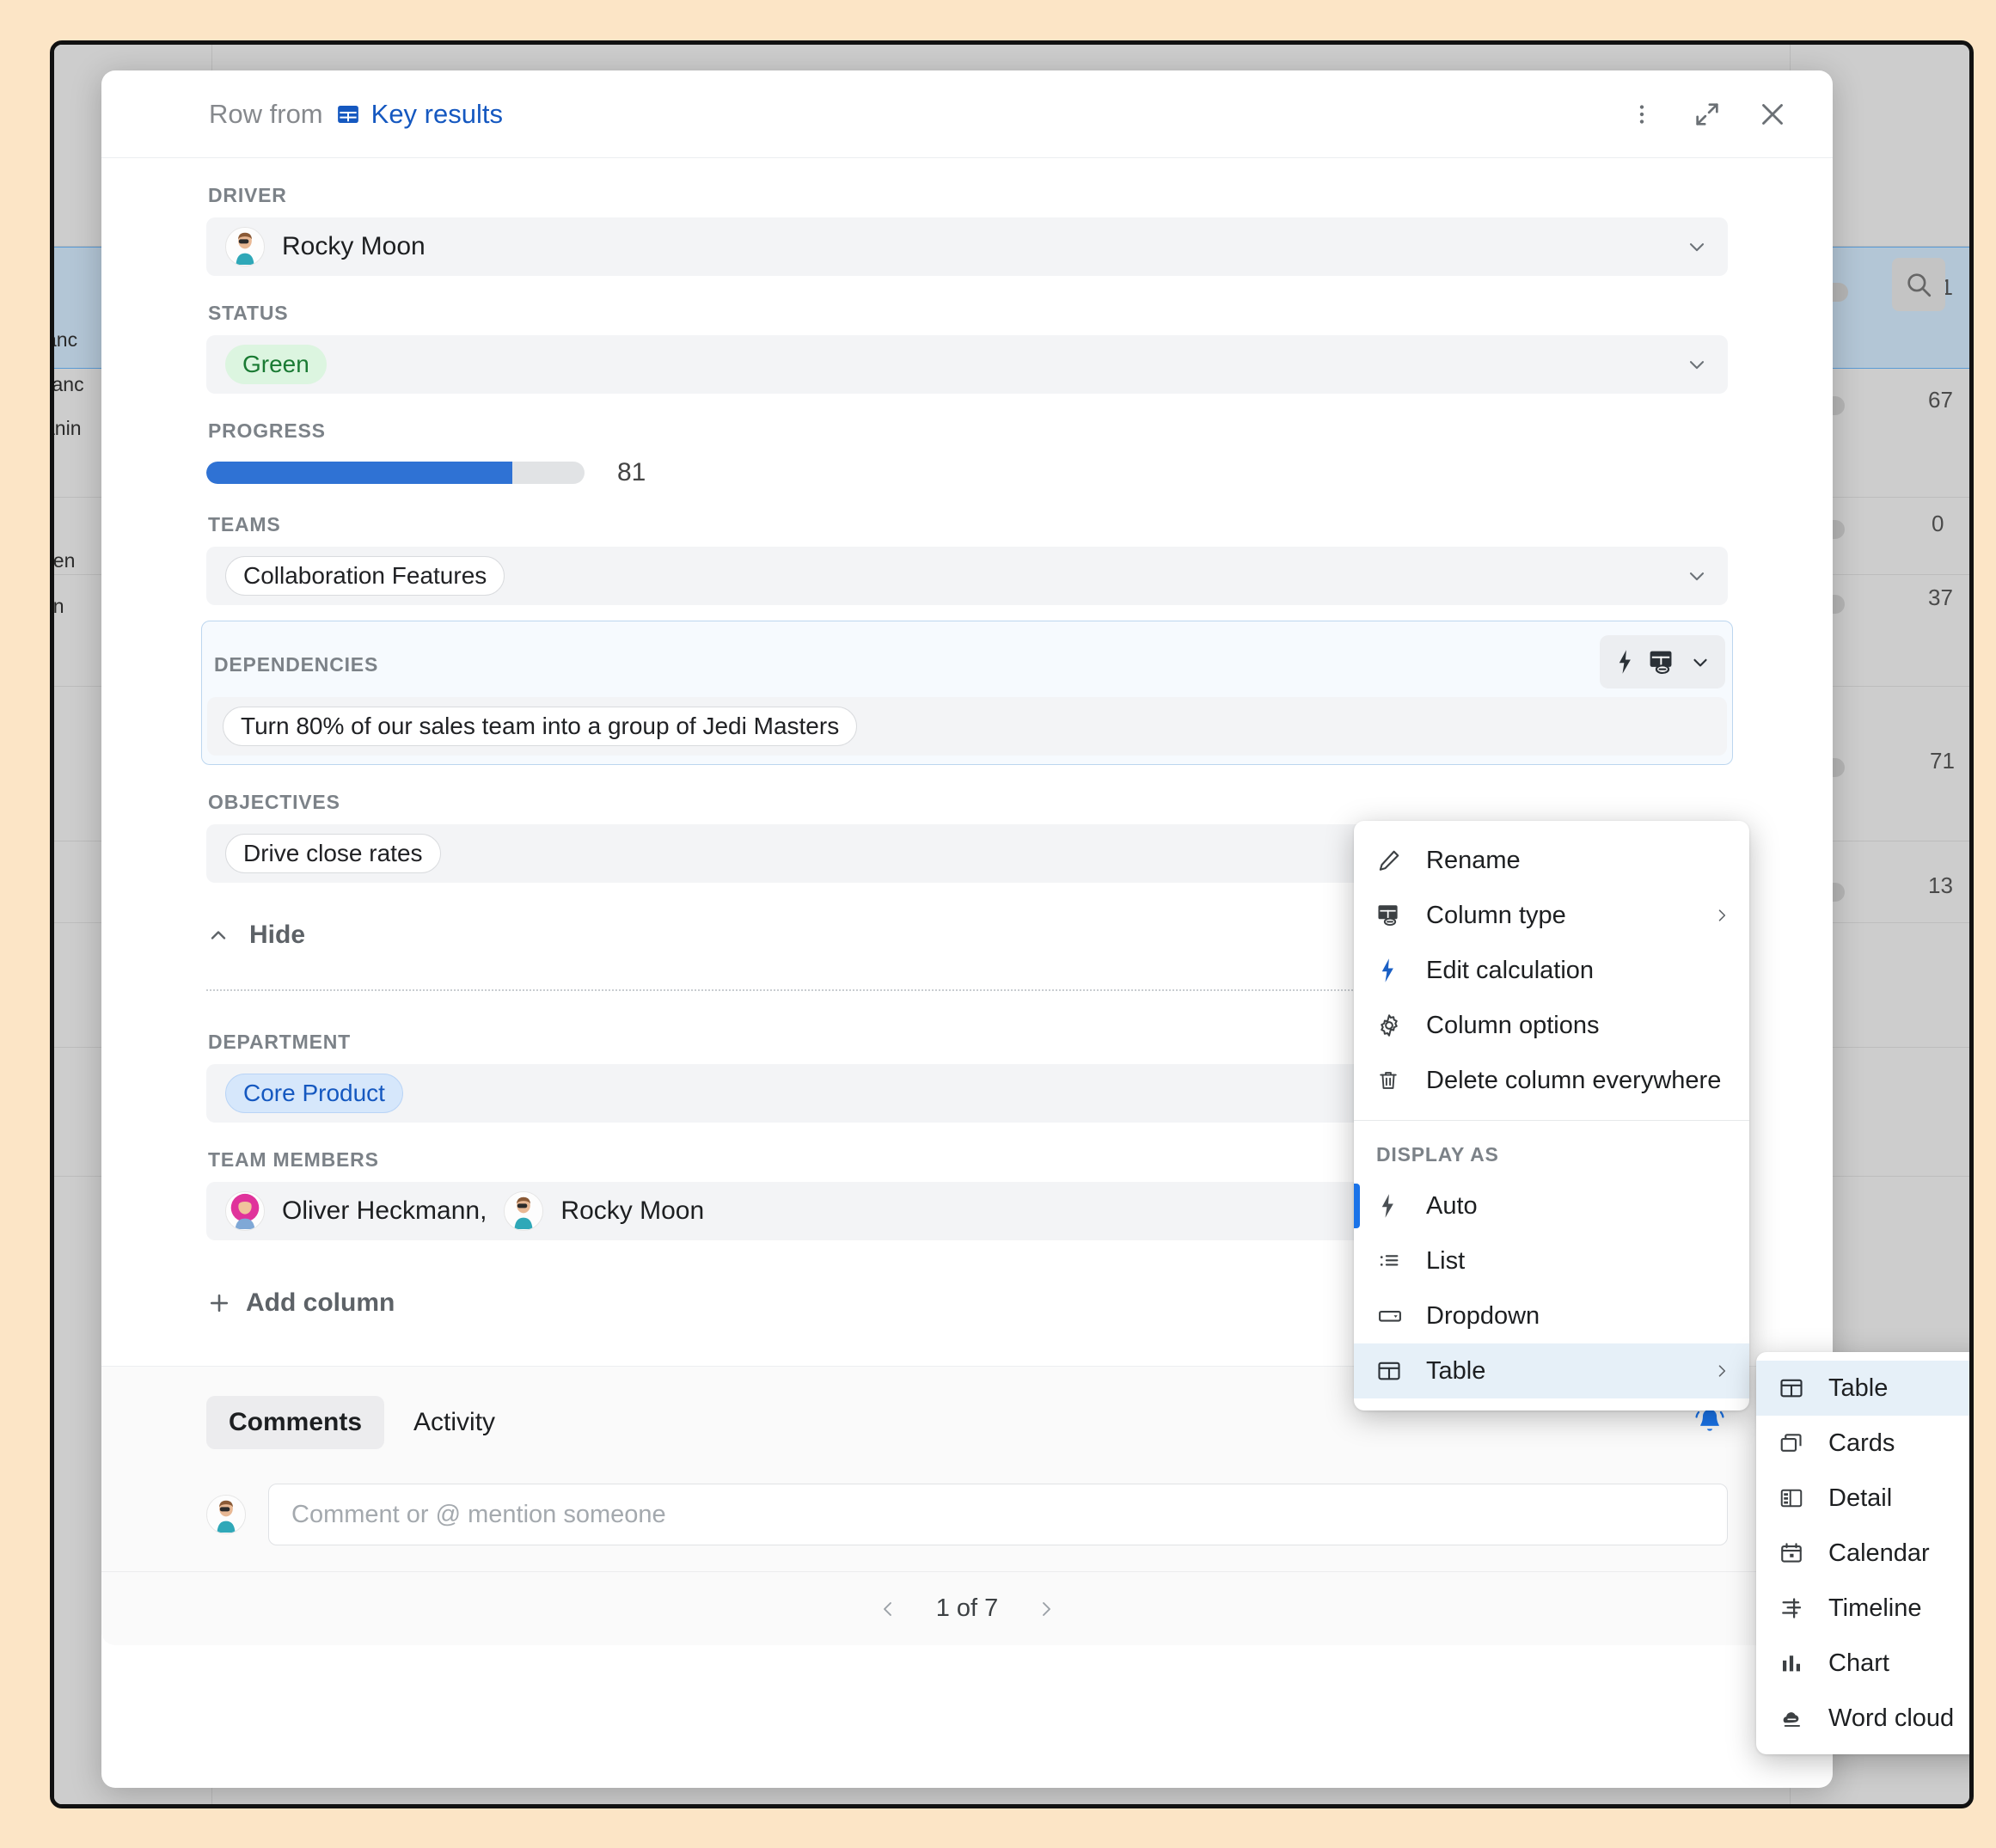 This screenshot has height=1848, width=1996. What do you see at coordinates (1551, 1370) in the screenshot?
I see `menu-item-display-table: Table` at bounding box center [1551, 1370].